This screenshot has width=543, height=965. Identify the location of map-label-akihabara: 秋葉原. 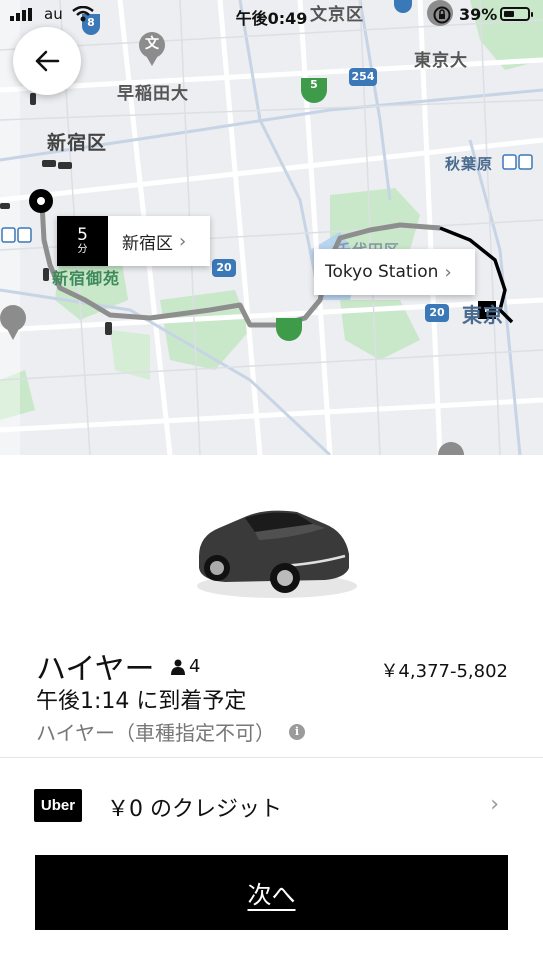
(469, 164).